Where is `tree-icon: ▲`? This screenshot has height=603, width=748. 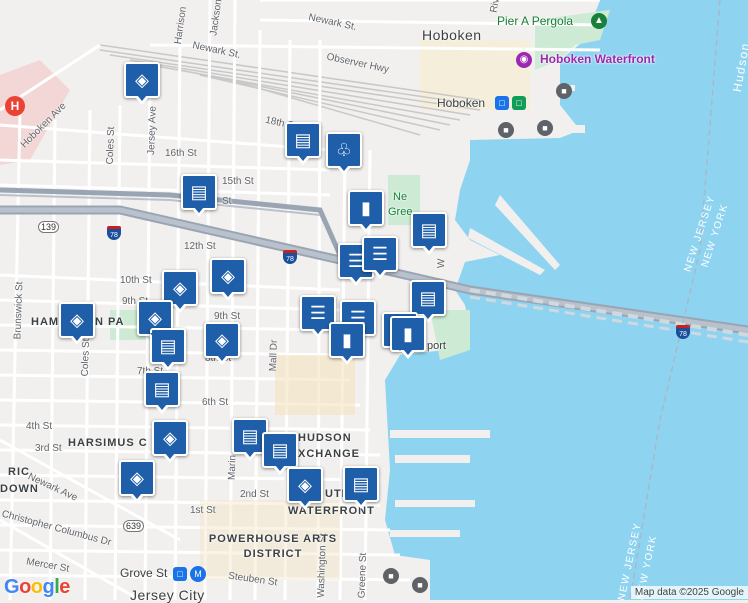
tree-icon: ▲ is located at coordinates (599, 21).